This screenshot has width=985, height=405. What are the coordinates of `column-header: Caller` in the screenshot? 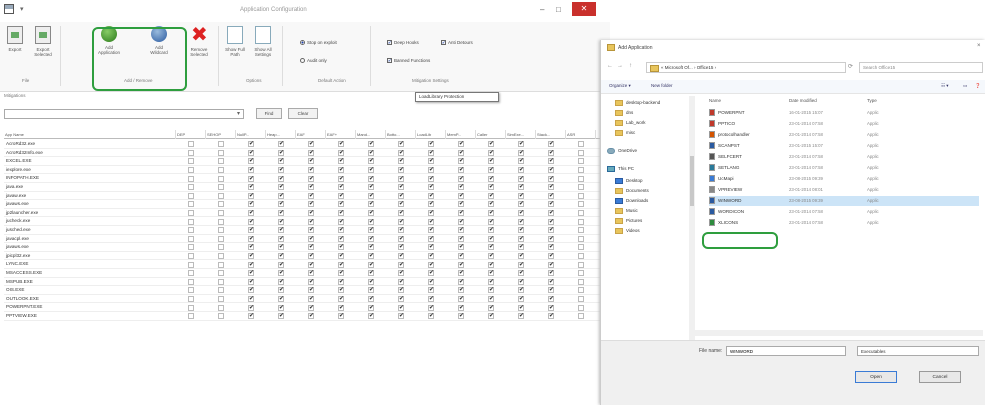 It's located at (491, 134).